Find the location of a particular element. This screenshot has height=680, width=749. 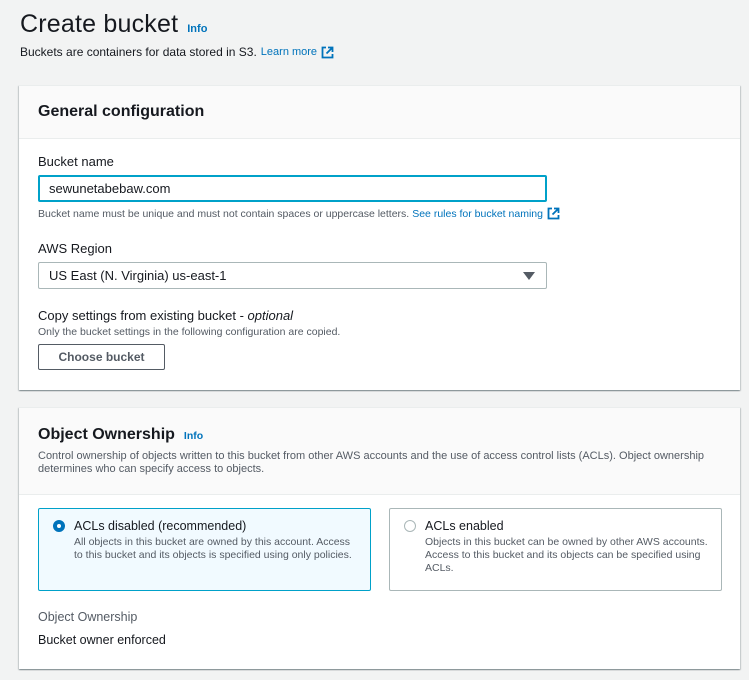

panel-header: General configuration is located at coordinates (379, 112).